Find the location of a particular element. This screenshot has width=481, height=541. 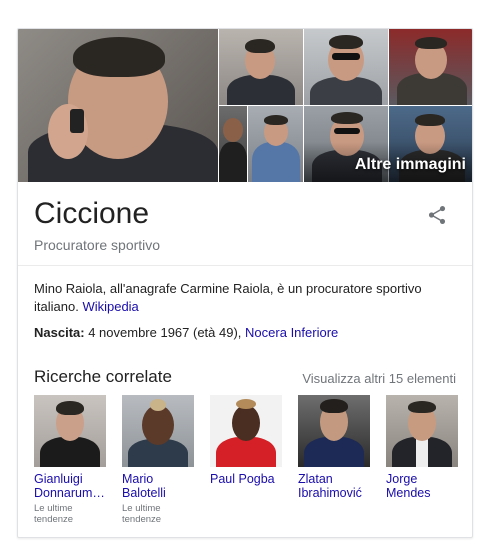

related-item: Zlatan Ibrahimović is located at coordinates (334, 447).